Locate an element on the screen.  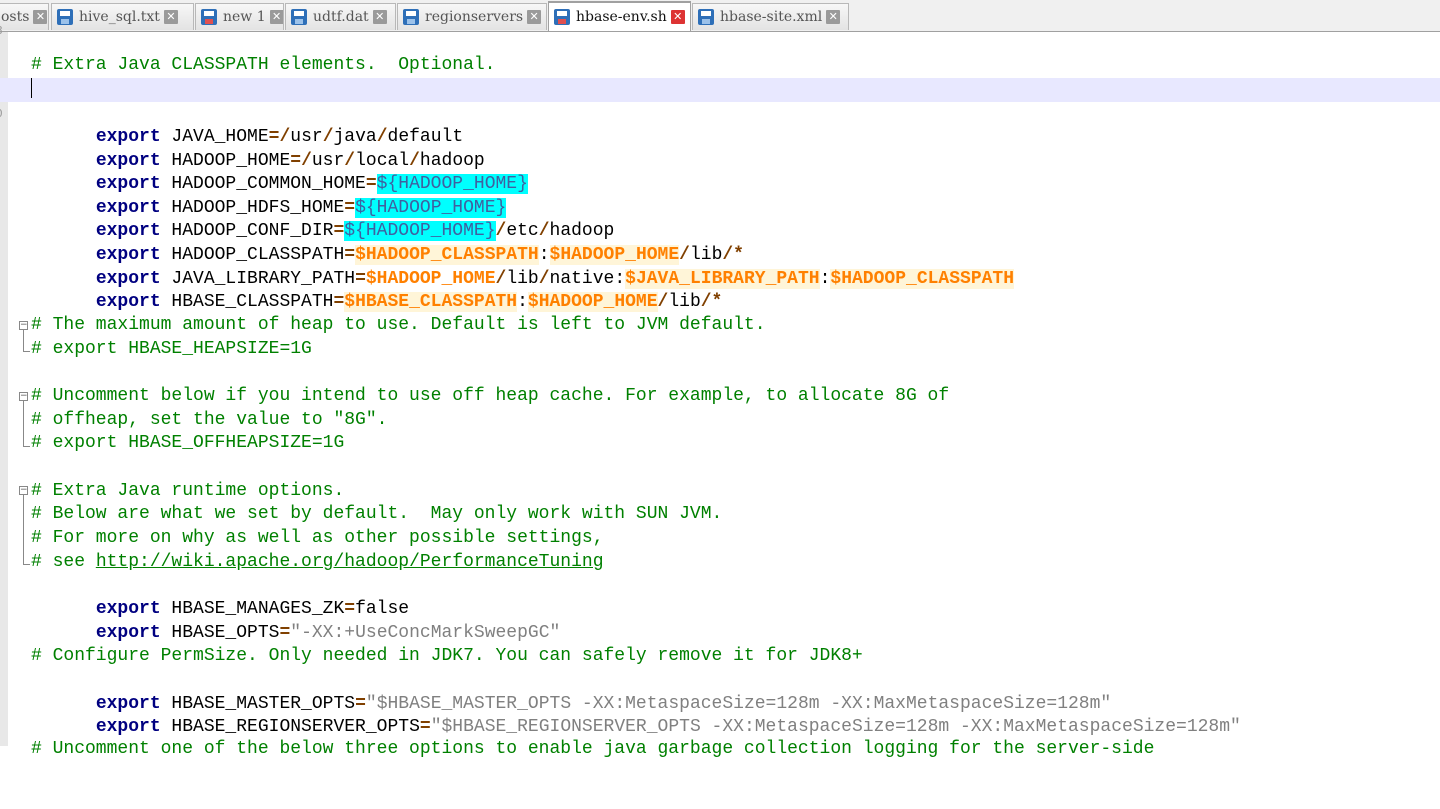
code-line: # offheap, set the value to "8G". is located at coordinates (720, 421).